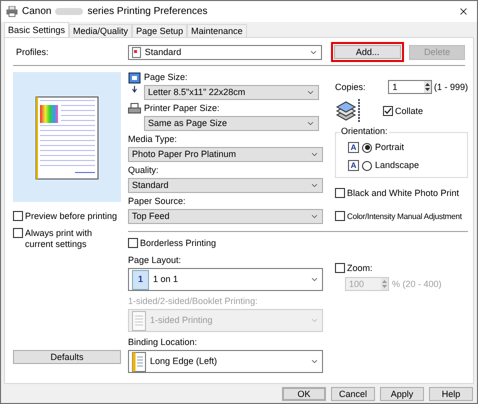  I want to click on copies-range: (1 - 999), so click(451, 87).